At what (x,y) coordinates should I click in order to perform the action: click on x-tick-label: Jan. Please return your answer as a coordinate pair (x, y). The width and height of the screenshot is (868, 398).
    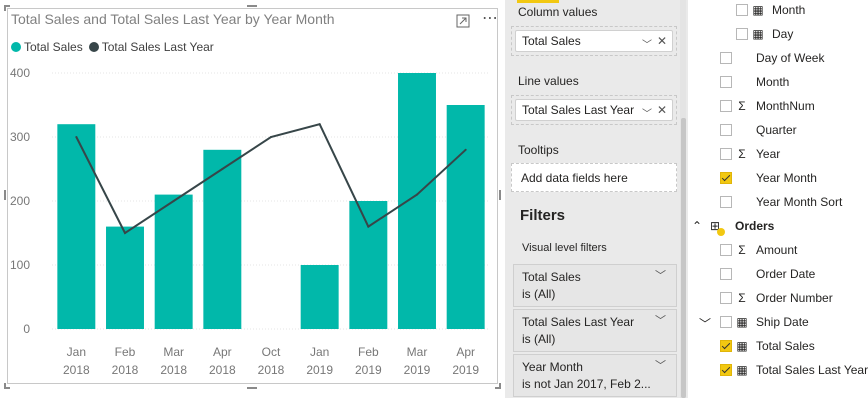
    Looking at the image, I should click on (319, 352).